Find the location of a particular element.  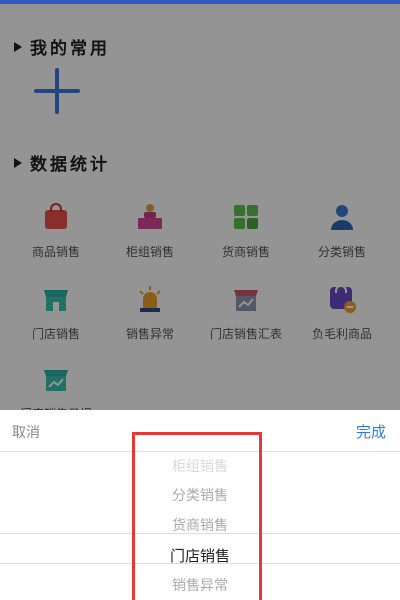

highlight-annotation-box is located at coordinates (197, 516).